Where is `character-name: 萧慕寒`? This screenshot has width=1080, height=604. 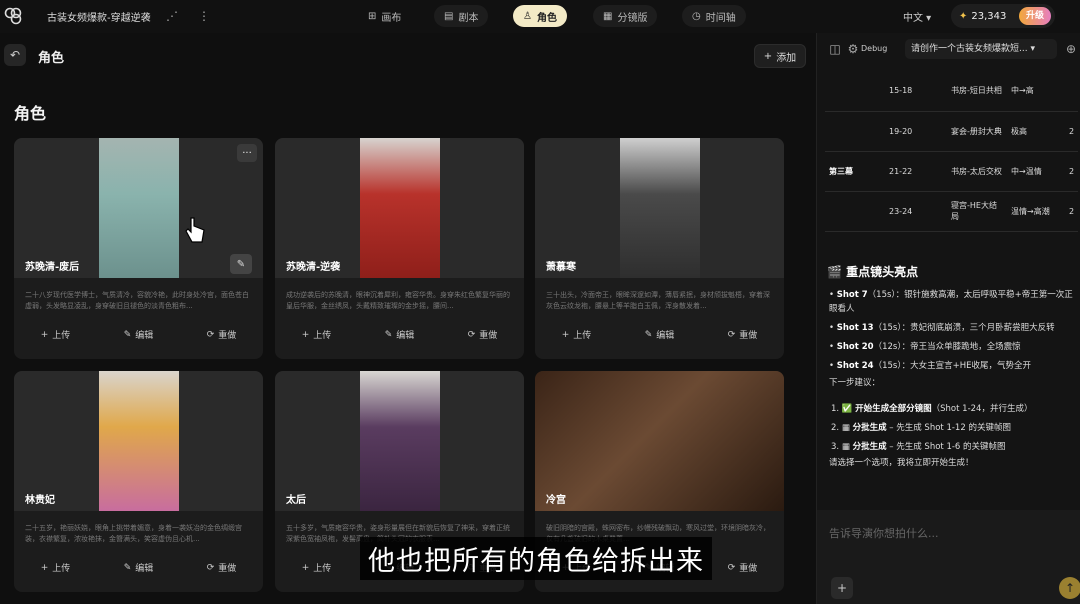
character-name: 萧慕寒 is located at coordinates (561, 267).